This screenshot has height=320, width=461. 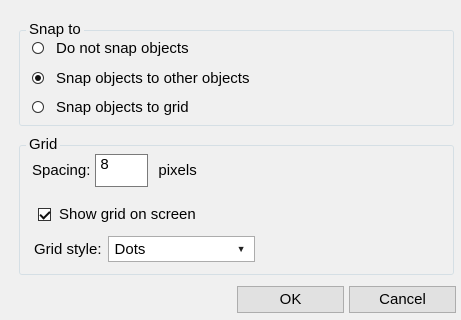 What do you see at coordinates (181, 249) in the screenshot?
I see `grid-style-select: Dots ▼` at bounding box center [181, 249].